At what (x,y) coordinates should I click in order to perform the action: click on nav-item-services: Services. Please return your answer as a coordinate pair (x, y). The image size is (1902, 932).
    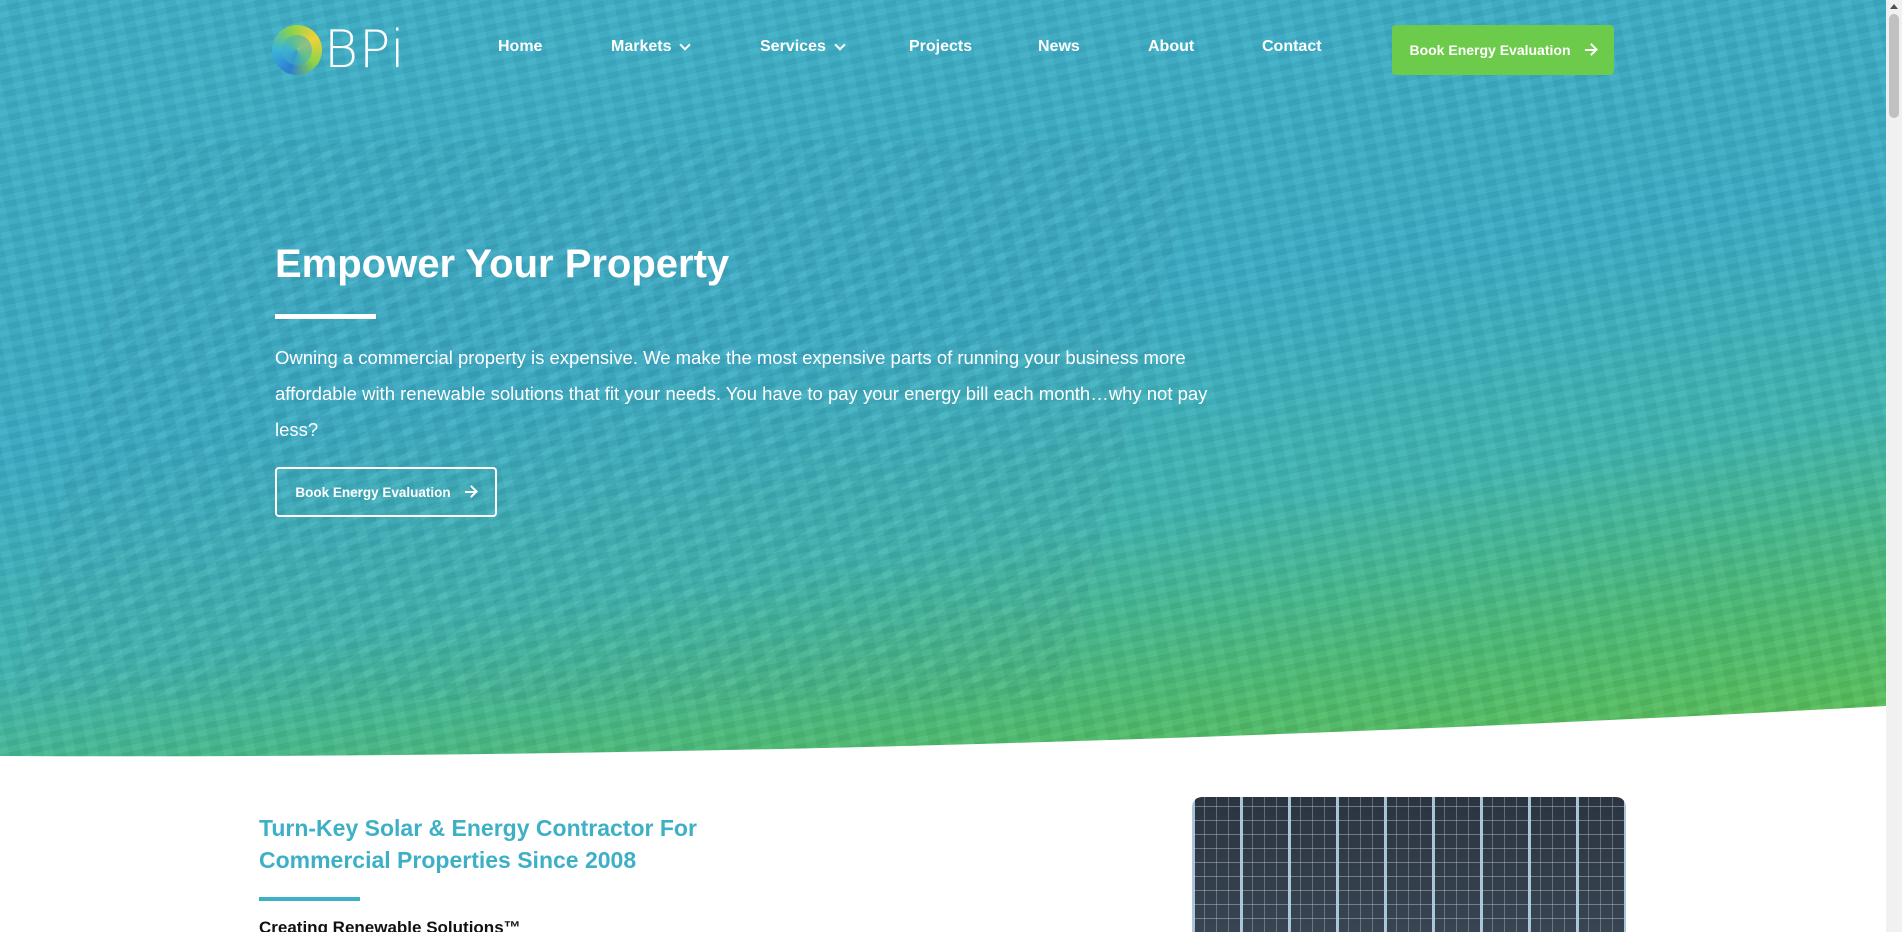
    Looking at the image, I should click on (803, 47).